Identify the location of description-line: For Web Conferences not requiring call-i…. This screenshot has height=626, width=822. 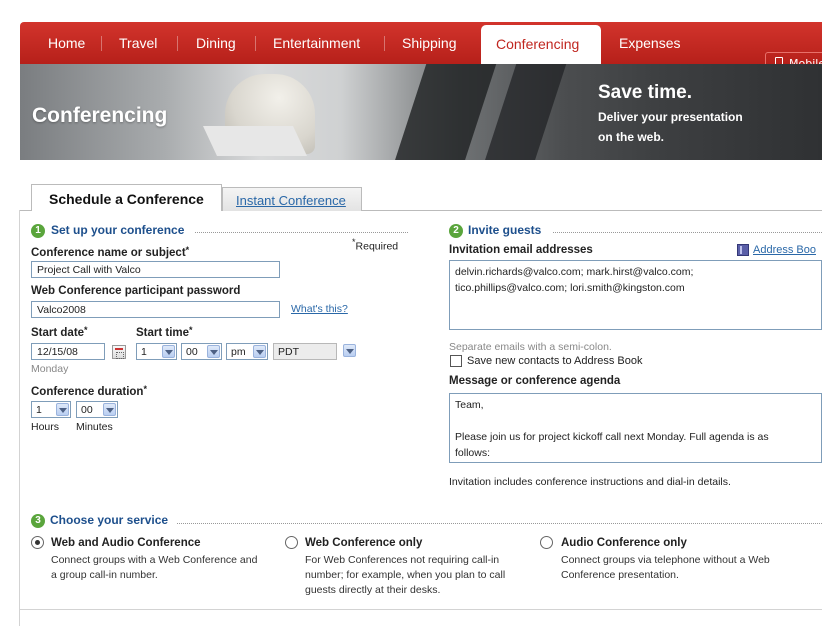
(402, 560).